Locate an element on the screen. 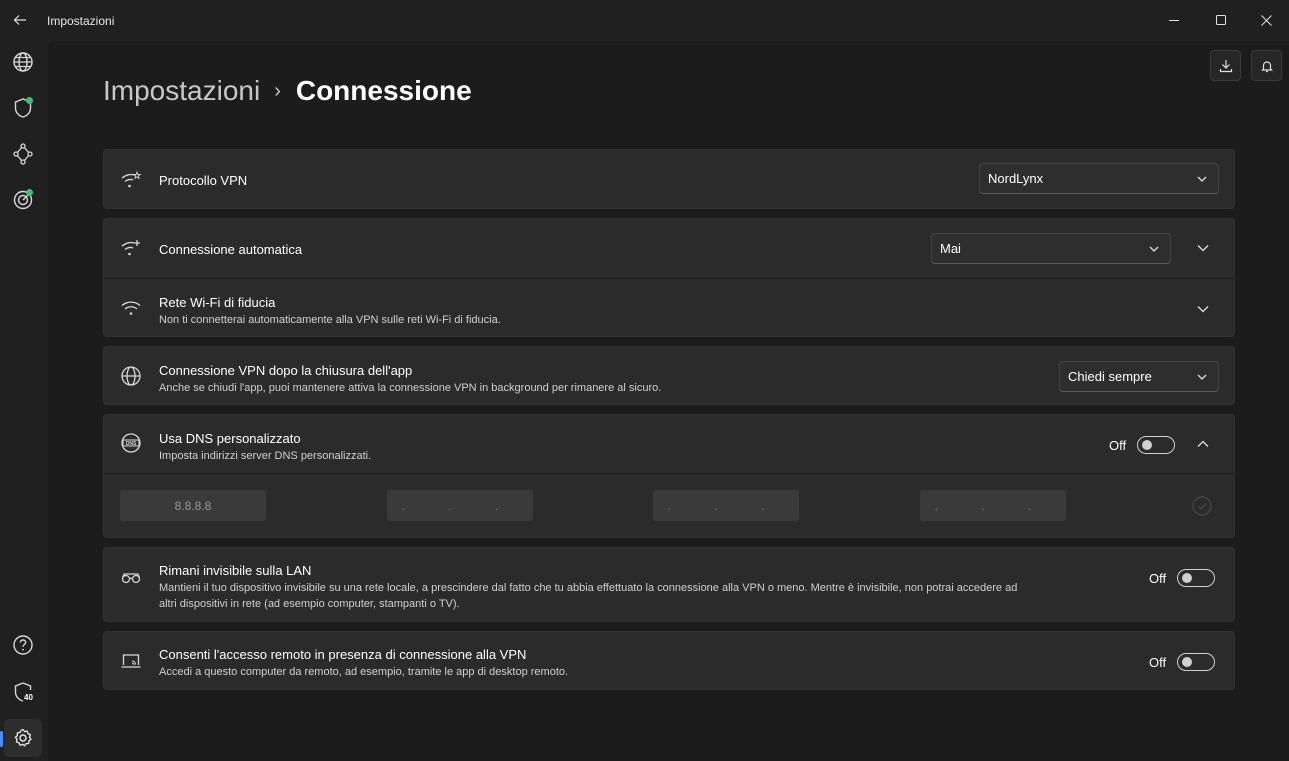 The width and height of the screenshot is (1289, 761). close-button is located at coordinates (1266, 20).